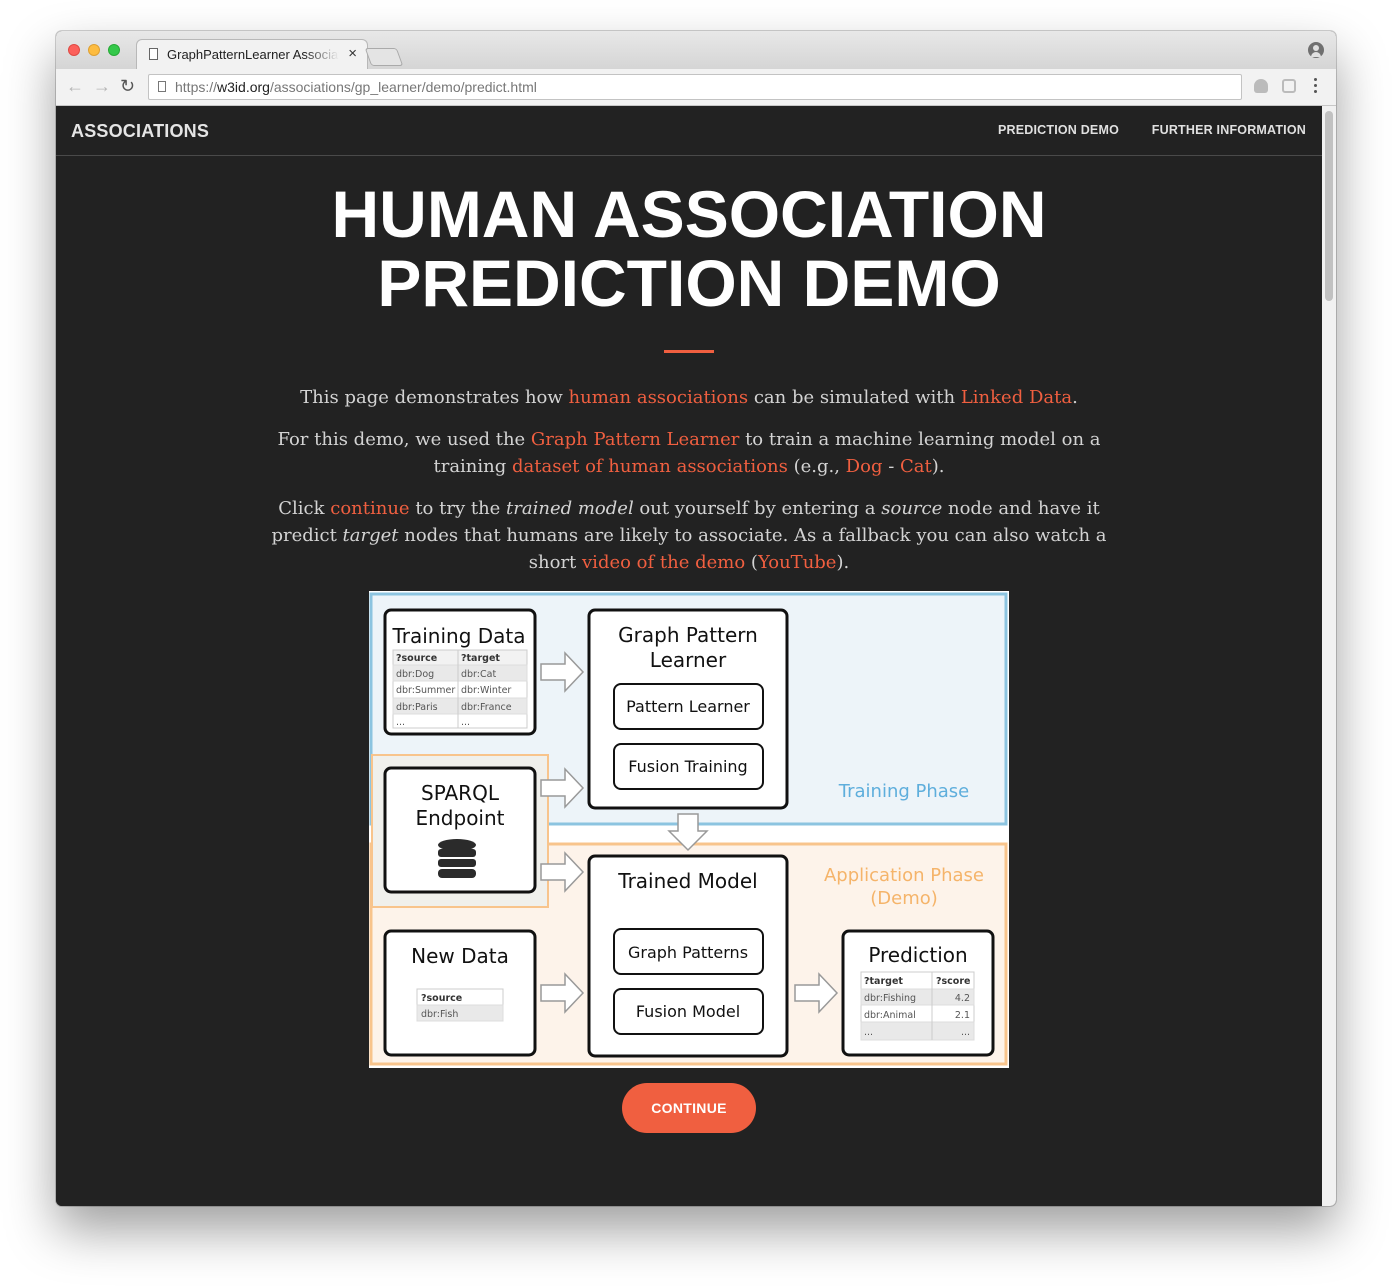 The image size is (1392, 1286). What do you see at coordinates (916, 466) in the screenshot?
I see `link-cat: Cat` at bounding box center [916, 466].